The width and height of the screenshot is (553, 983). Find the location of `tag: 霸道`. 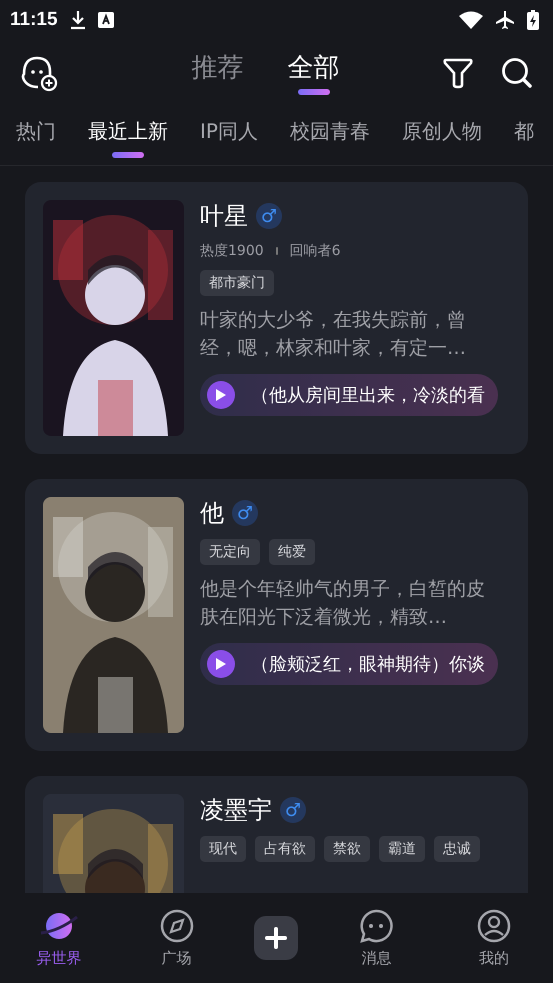

tag: 霸道 is located at coordinates (402, 849).